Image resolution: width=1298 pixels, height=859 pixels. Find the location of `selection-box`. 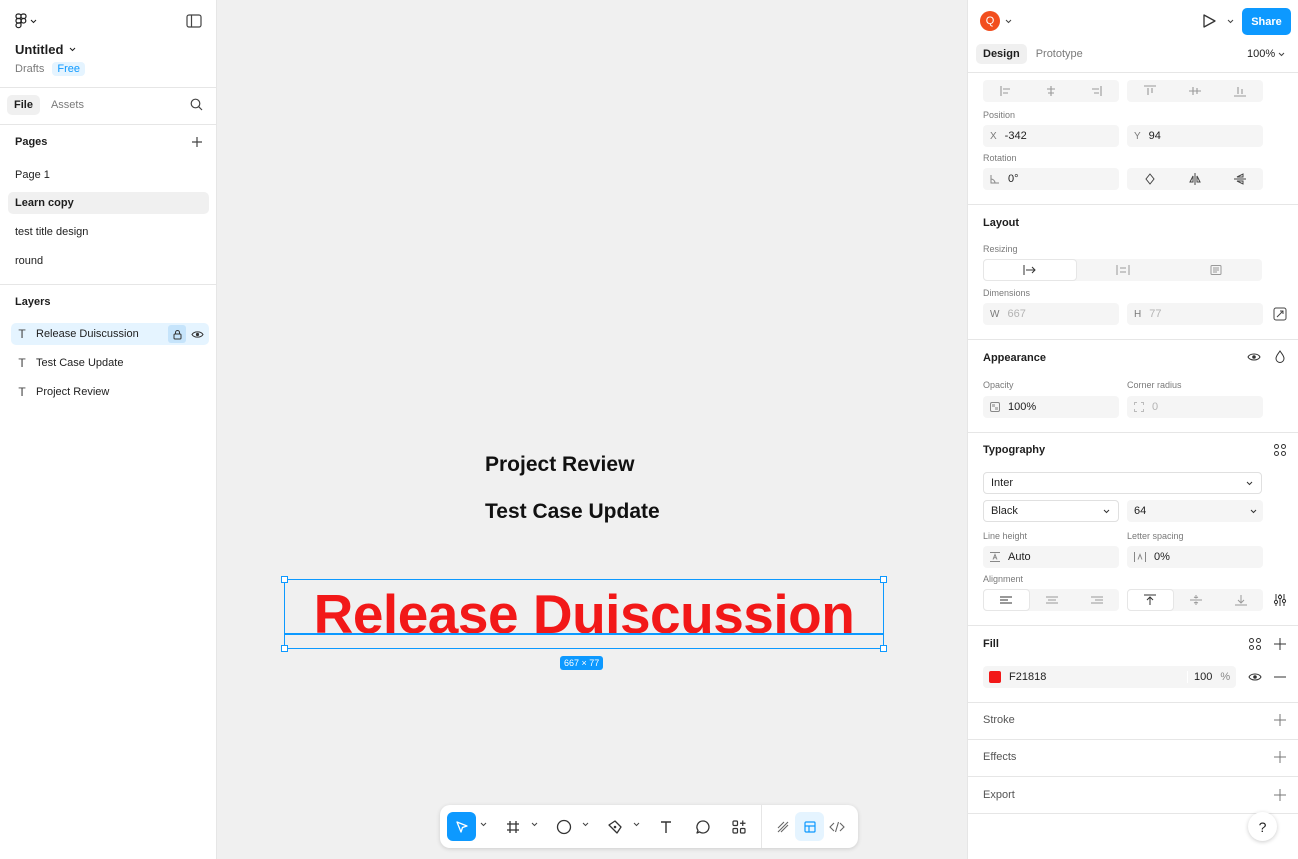

selection-box is located at coordinates (584, 614).